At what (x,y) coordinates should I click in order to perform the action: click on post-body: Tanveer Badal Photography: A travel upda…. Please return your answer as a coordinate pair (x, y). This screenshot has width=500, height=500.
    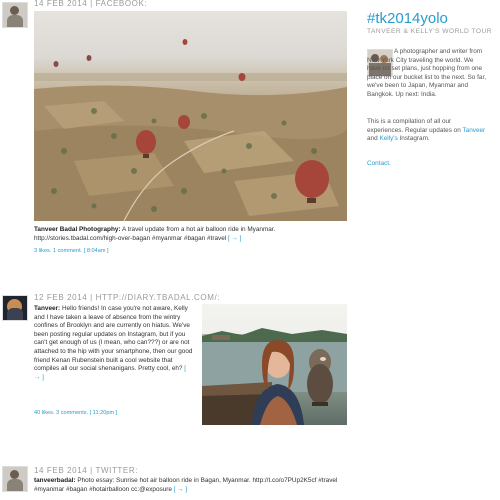
    Looking at the image, I should click on (184, 234).